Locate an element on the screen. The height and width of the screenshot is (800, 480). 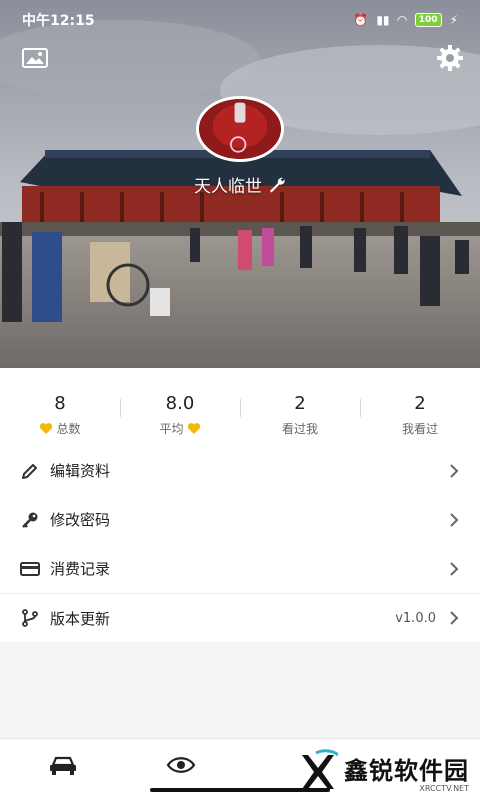
avatar is located at coordinates (240, 129).